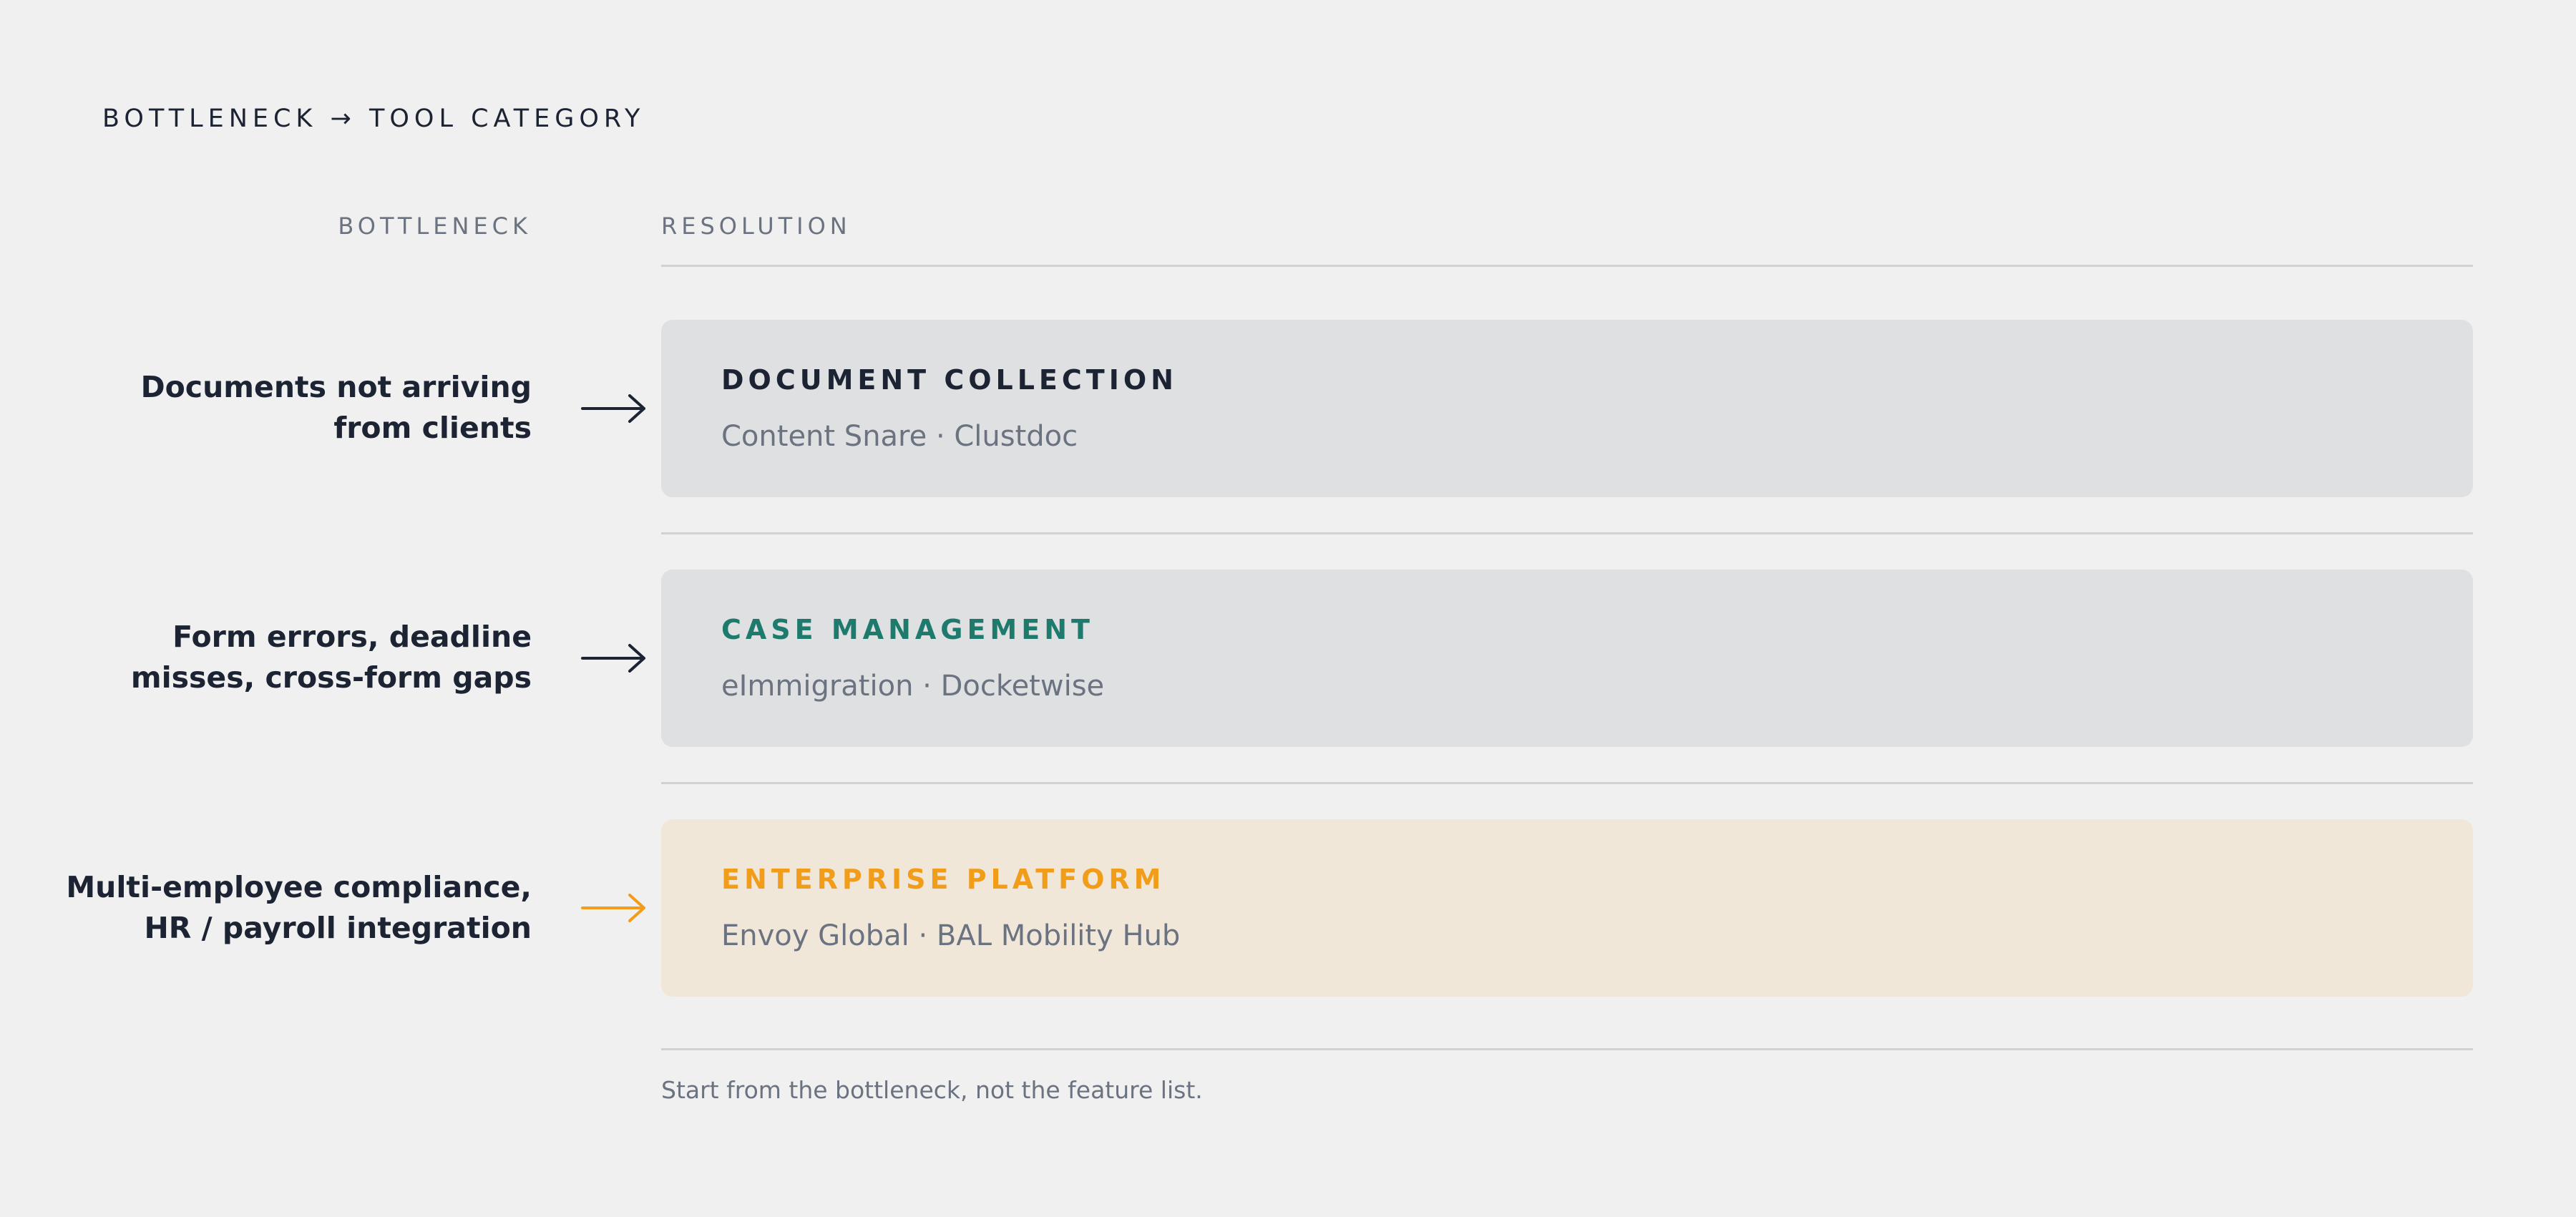 This screenshot has width=2576, height=1217. Describe the element at coordinates (336, 387) in the screenshot. I see `bottleneck-line: Documents not arriving` at that location.